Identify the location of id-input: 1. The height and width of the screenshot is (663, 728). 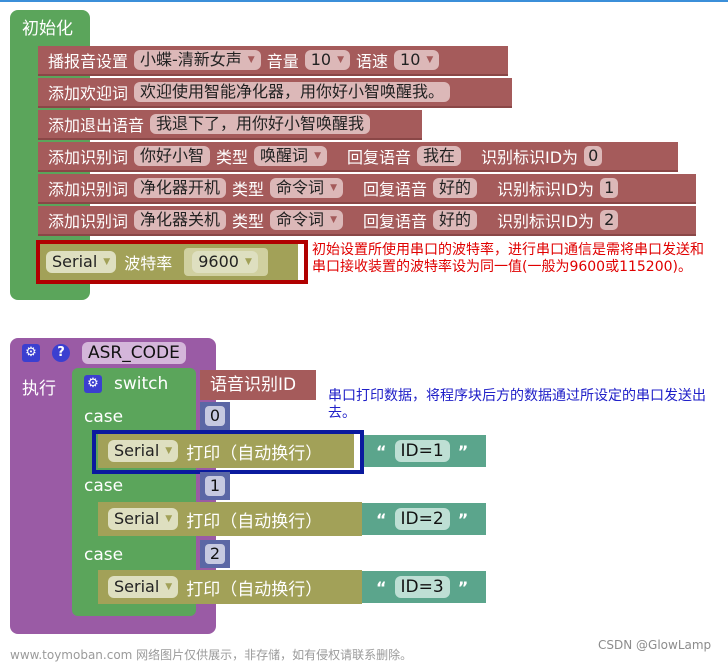
(609, 188).